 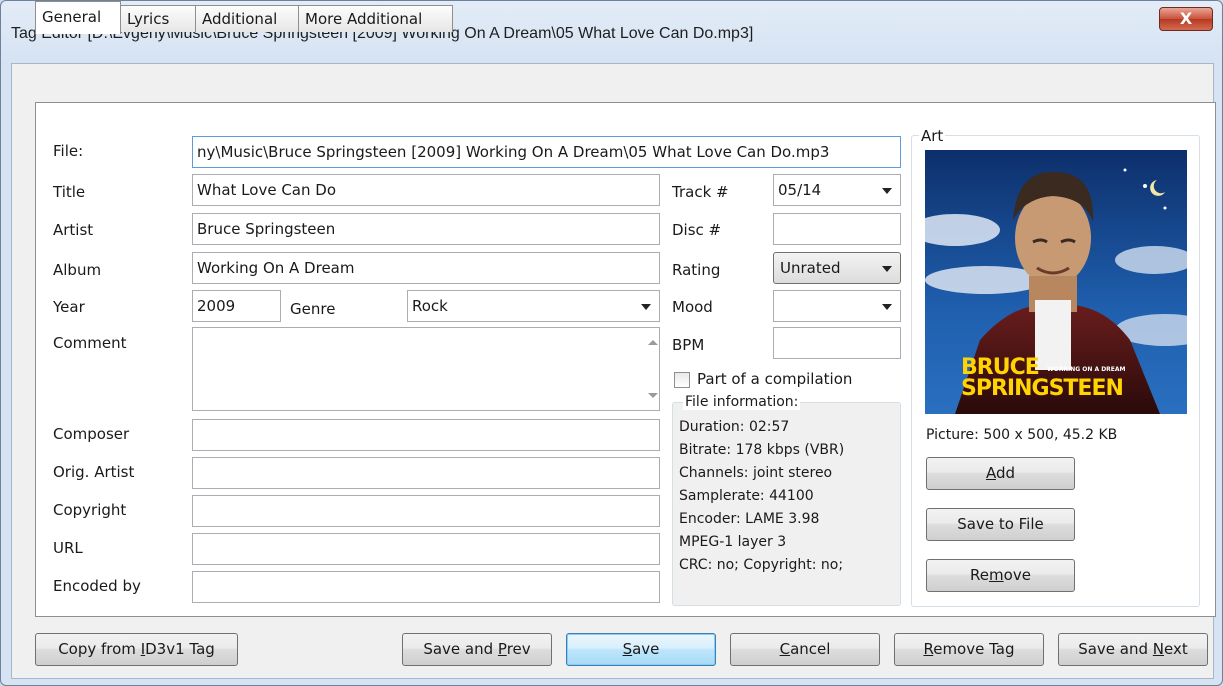 I want to click on cancel-label-key: C, so click(x=785, y=649).